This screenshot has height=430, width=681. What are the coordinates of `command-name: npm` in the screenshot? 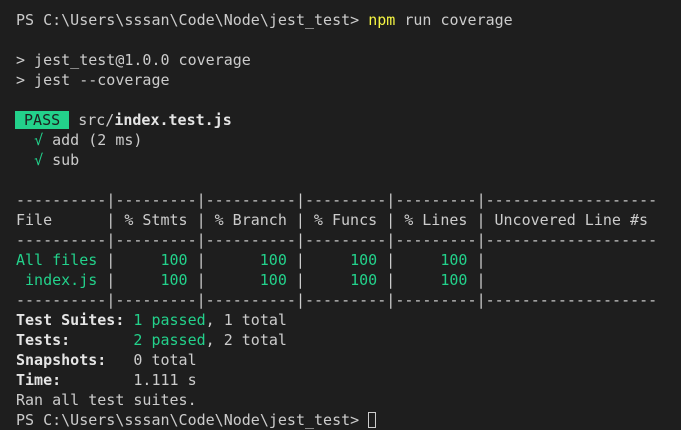 It's located at (382, 20).